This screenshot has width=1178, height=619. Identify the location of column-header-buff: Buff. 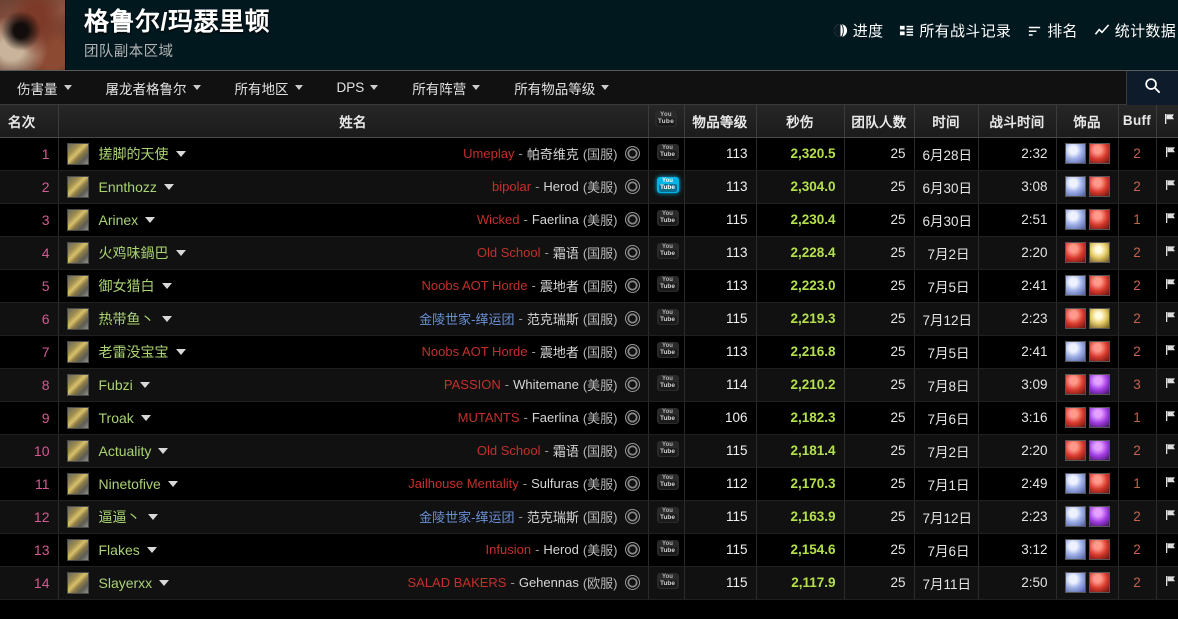
(1137, 121).